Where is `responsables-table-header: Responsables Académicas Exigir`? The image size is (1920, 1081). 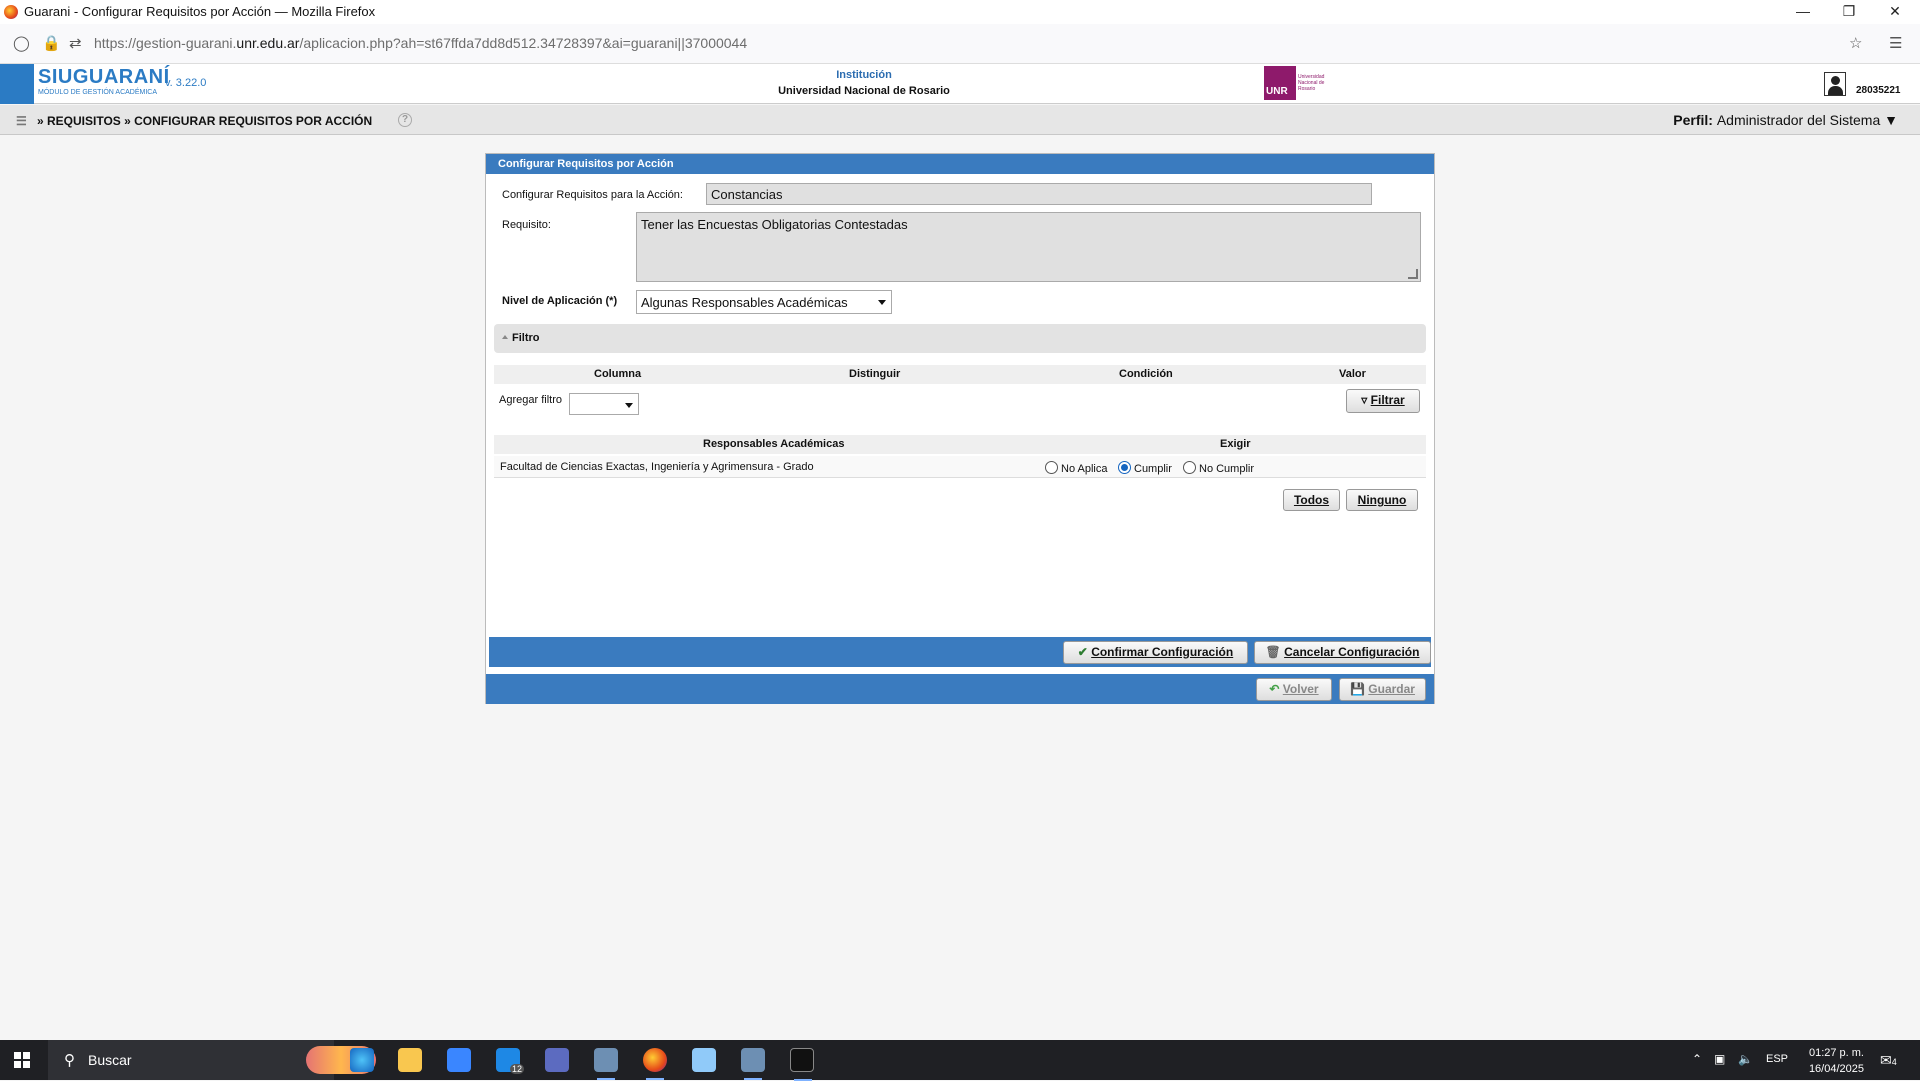 responsables-table-header: Responsables Académicas Exigir is located at coordinates (960, 444).